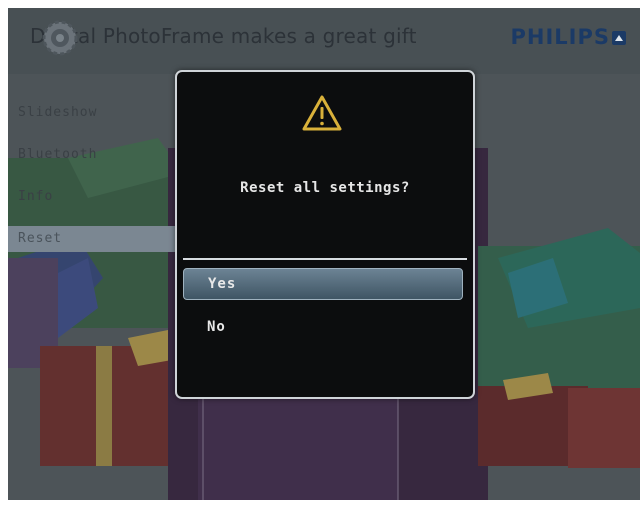  Describe the element at coordinates (325, 188) in the screenshot. I see `dialog-prompt: Reset all settings?` at that location.